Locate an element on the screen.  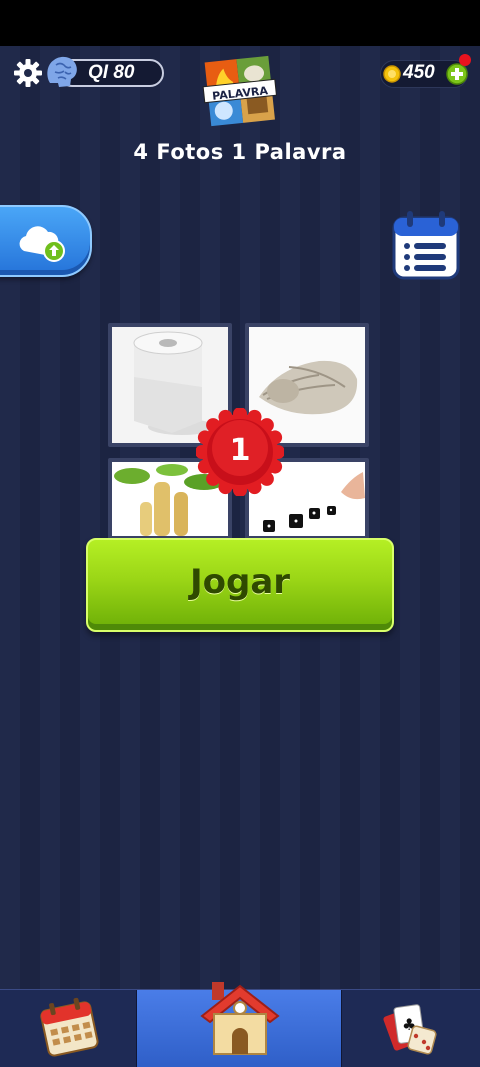
cards-dice-icon: ♣ is located at coordinates (410, 1029).